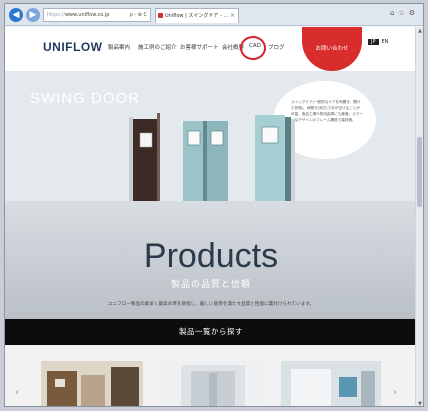  What do you see at coordinates (33, 15) in the screenshot?
I see `forward-arrow-icon: ▶` at bounding box center [33, 15].